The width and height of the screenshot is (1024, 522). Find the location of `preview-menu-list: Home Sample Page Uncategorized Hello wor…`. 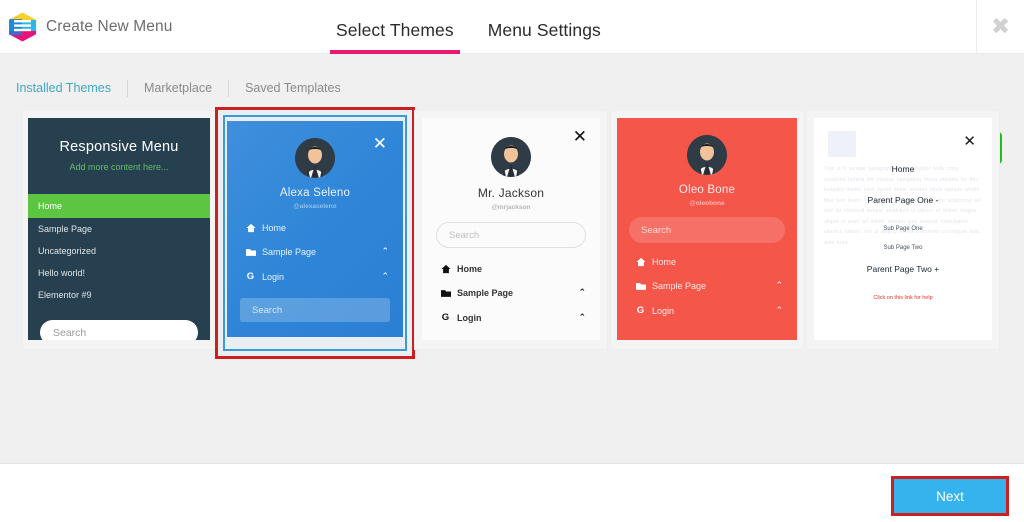

preview-menu-list: Home Sample Page Uncategorized Hello wor… is located at coordinates (119, 250).